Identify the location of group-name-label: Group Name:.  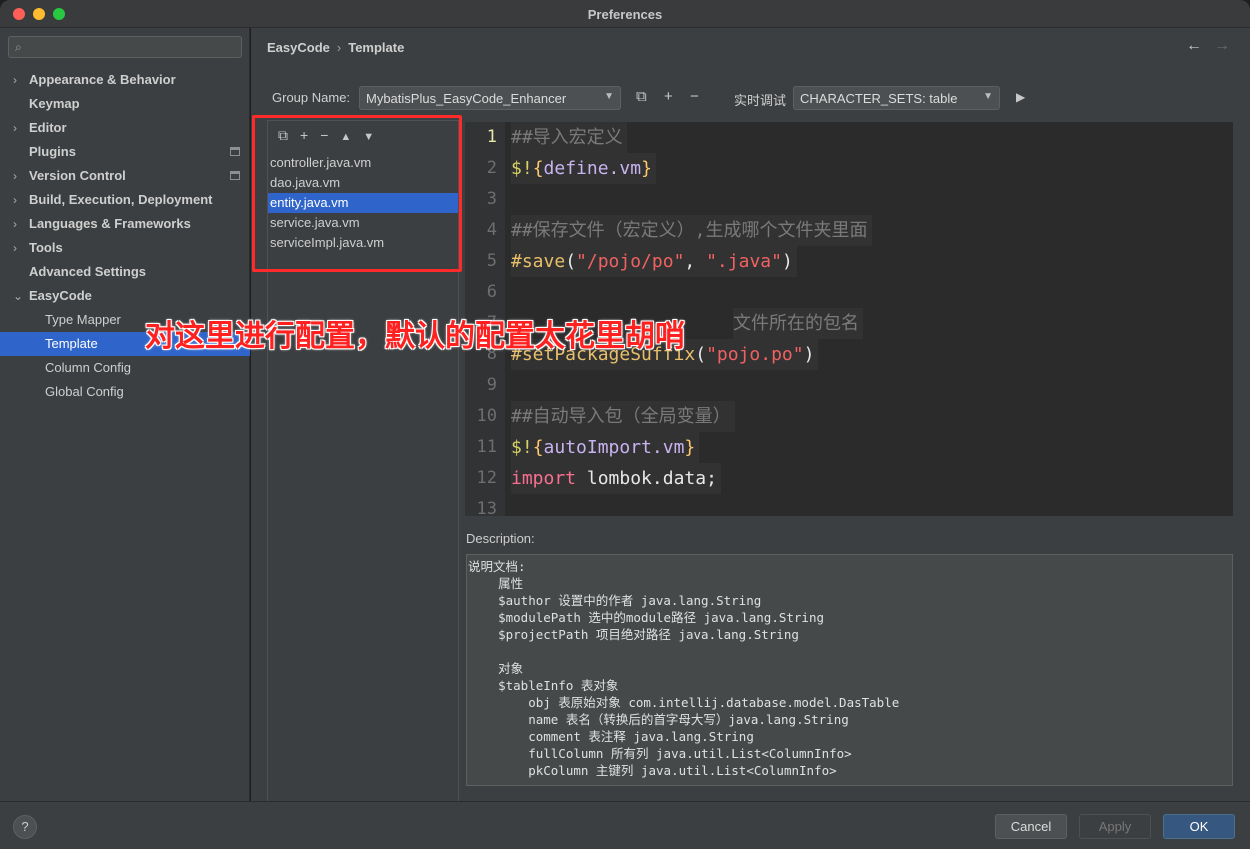
(311, 97).